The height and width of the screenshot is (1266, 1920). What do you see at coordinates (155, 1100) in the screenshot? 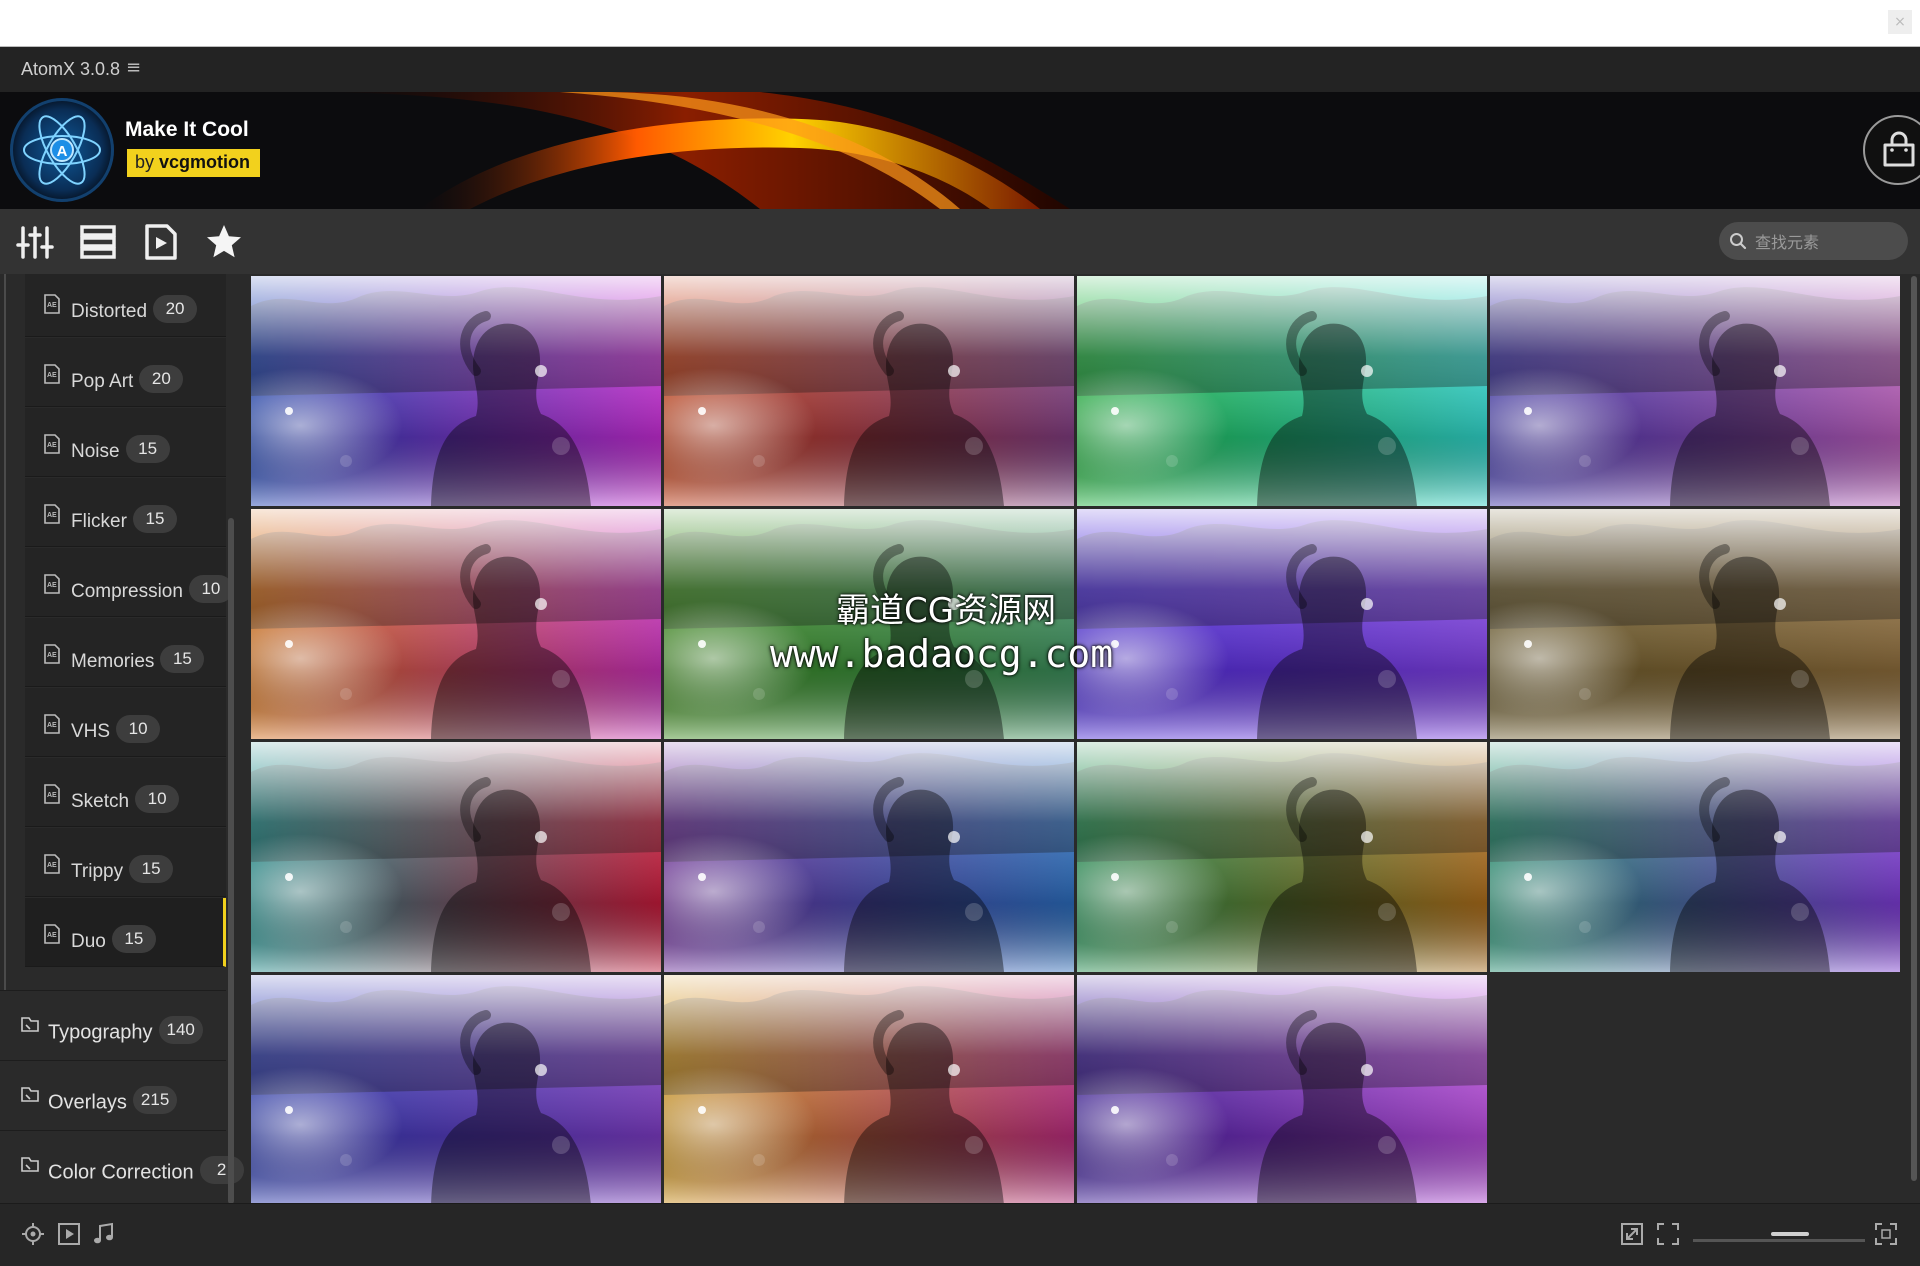
I see `count-badge: 215` at bounding box center [155, 1100].